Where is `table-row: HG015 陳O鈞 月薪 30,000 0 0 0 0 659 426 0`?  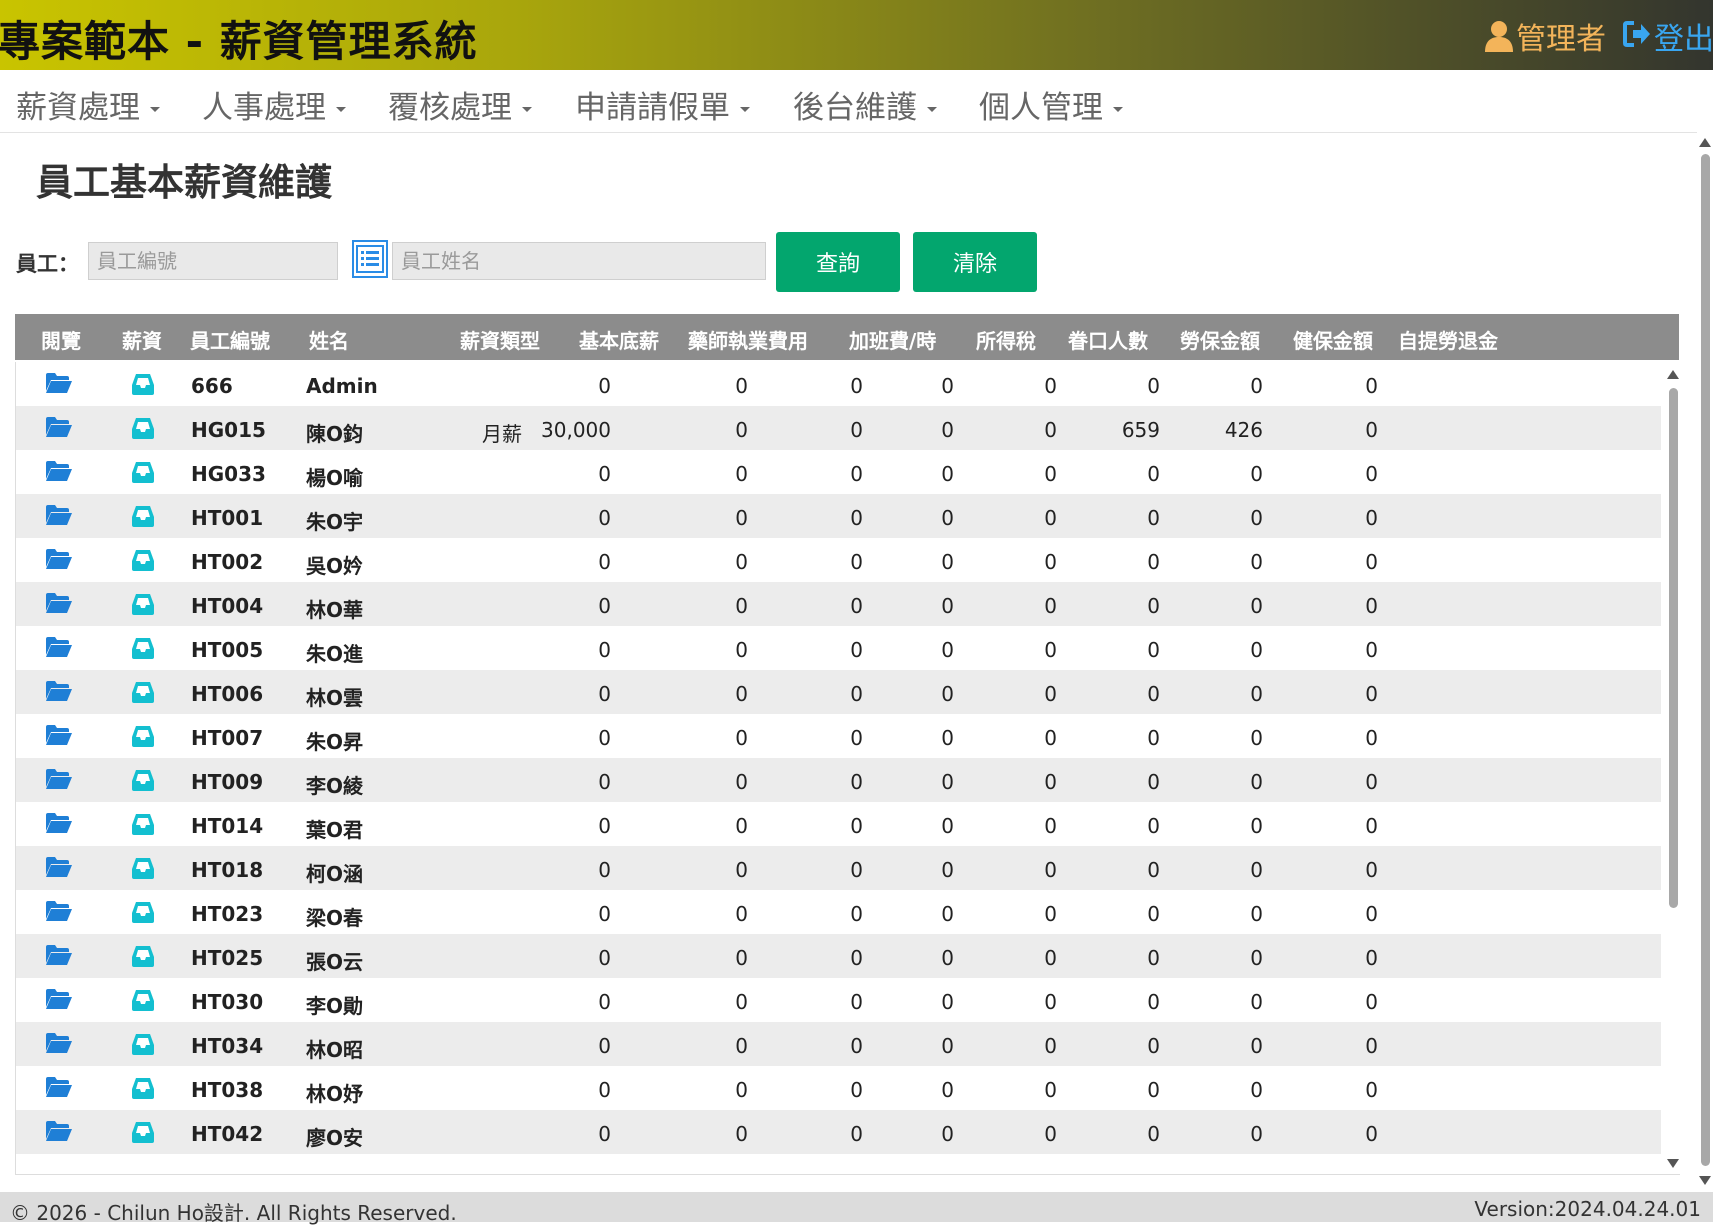
table-row: HG015 陳O鈞 月薪 30,000 0 0 0 0 659 426 0 is located at coordinates (838, 428).